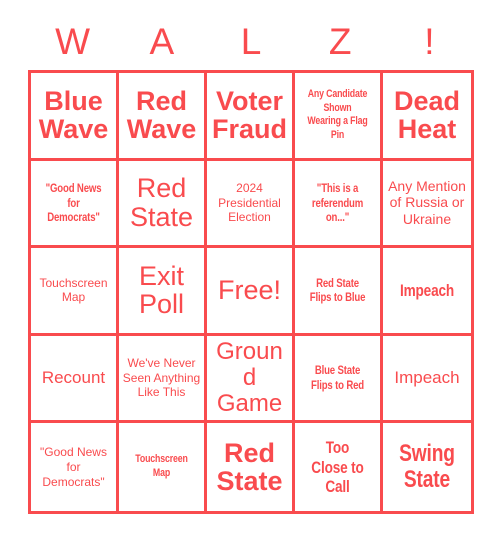 This screenshot has height=544, width=501. I want to click on bingo-cell: Any Mention of Russia or Ukraine, so click(427, 205).